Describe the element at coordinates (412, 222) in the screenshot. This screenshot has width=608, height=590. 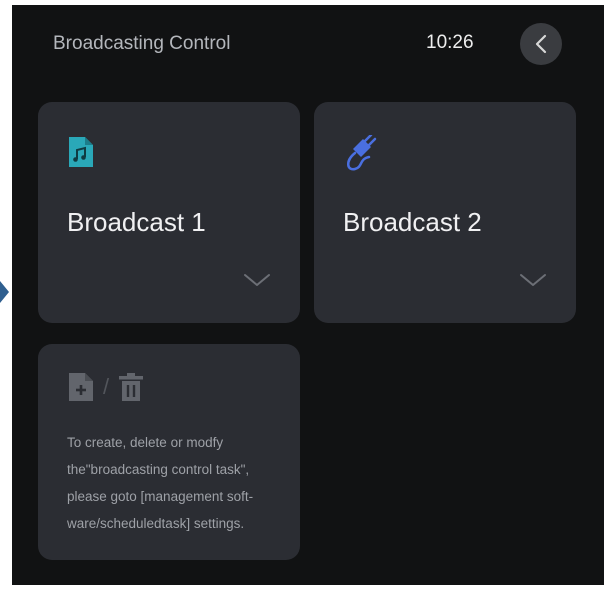
I see `broadcast-2-label: Broadcast 2` at that location.